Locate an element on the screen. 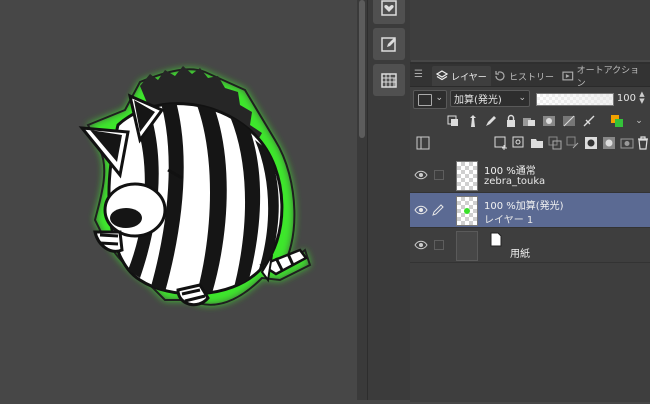 This screenshot has width=650, height=404. delete-mask-button is located at coordinates (627, 143).